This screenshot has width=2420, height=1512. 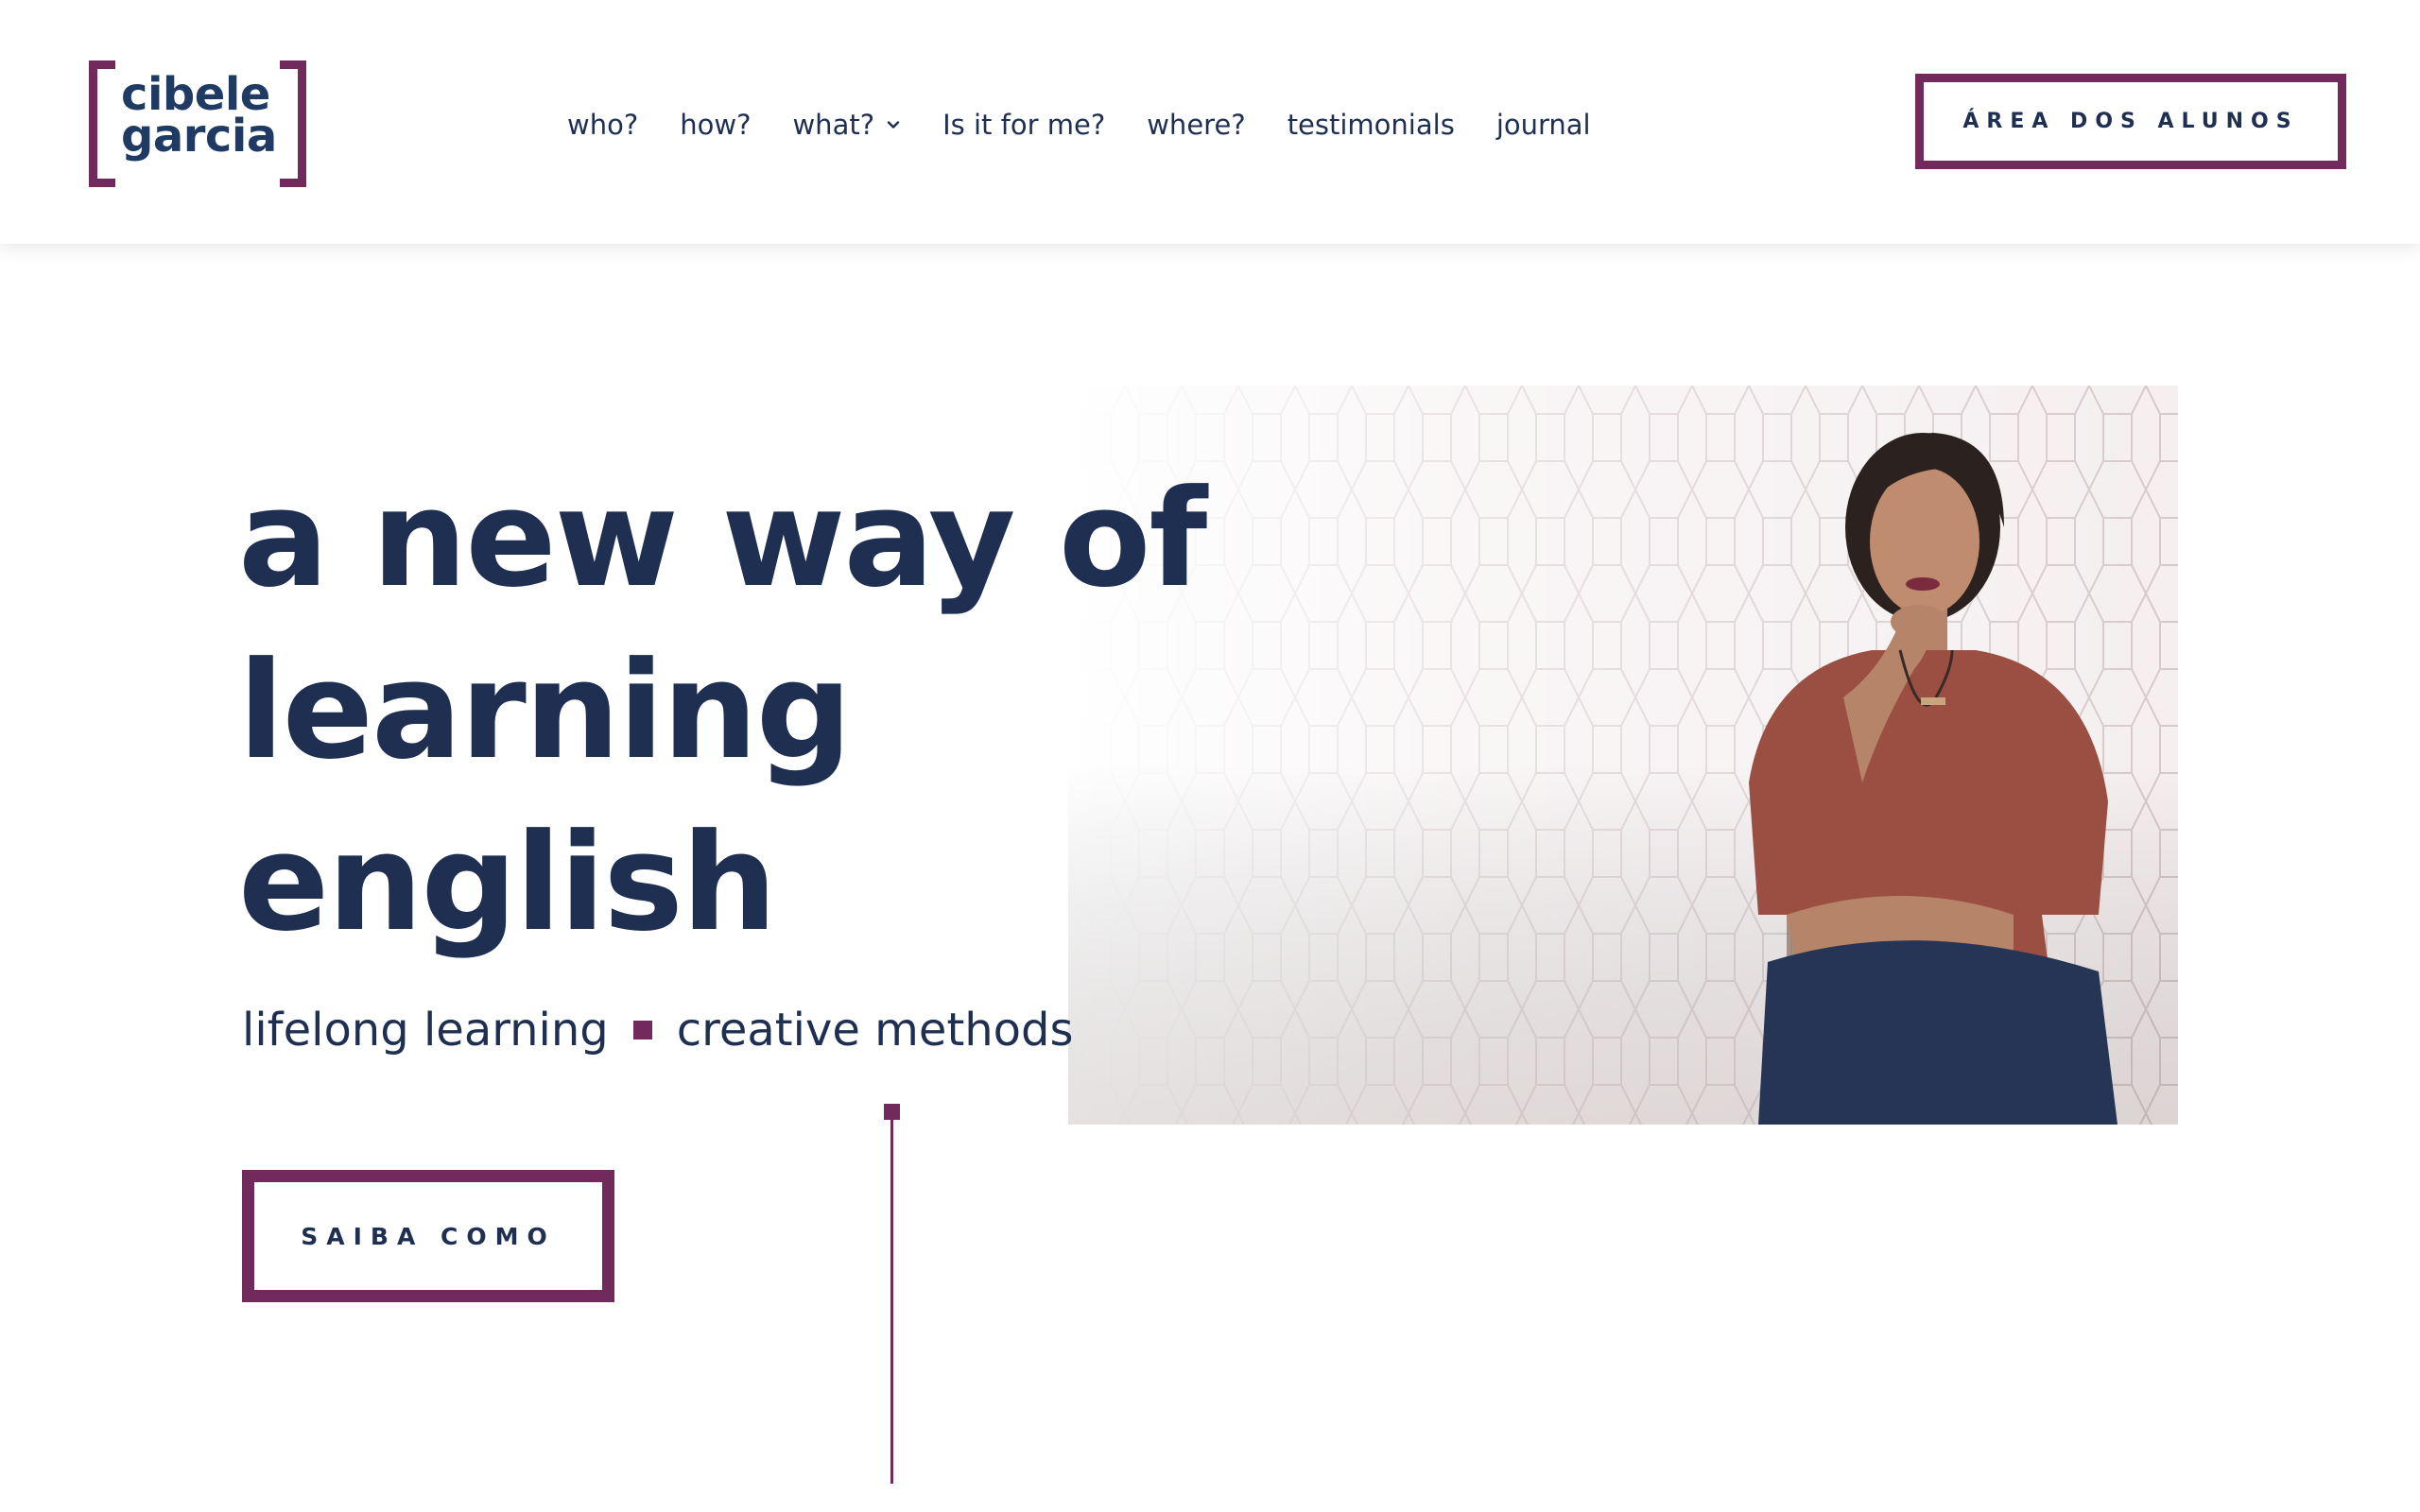 What do you see at coordinates (293, 123) in the screenshot?
I see `logo-right-bracket` at bounding box center [293, 123].